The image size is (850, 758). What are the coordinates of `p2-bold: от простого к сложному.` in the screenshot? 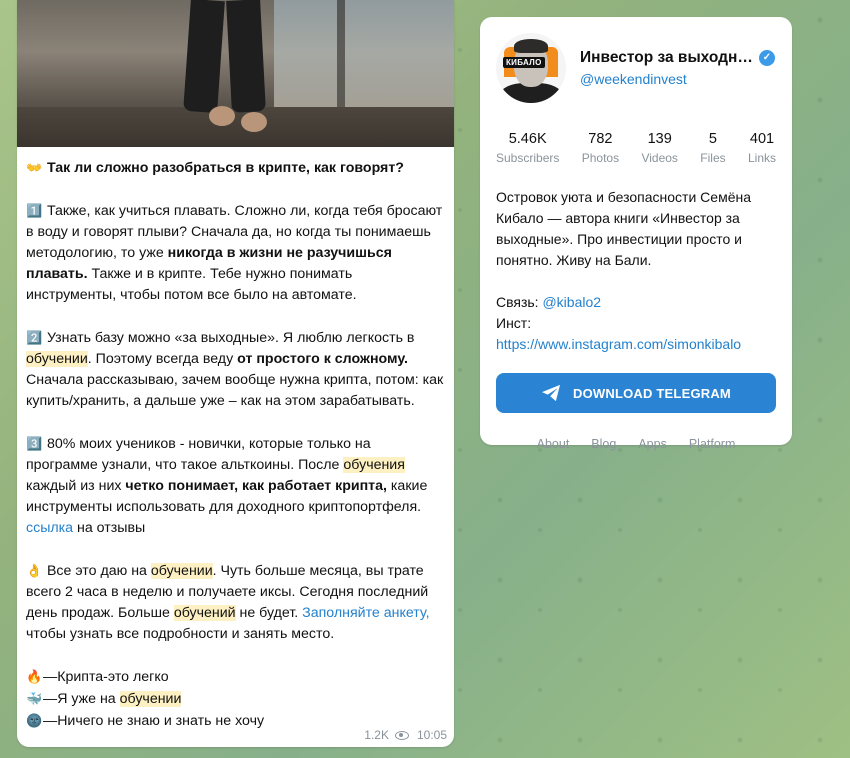 It's located at (322, 359).